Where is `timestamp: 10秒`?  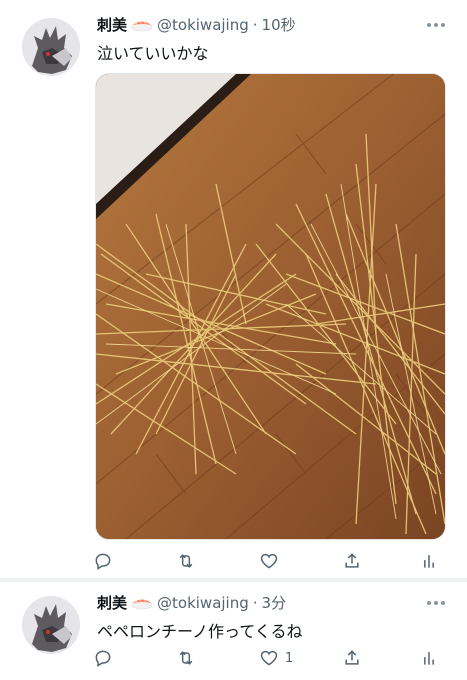
timestamp: 10秒 is located at coordinates (279, 24).